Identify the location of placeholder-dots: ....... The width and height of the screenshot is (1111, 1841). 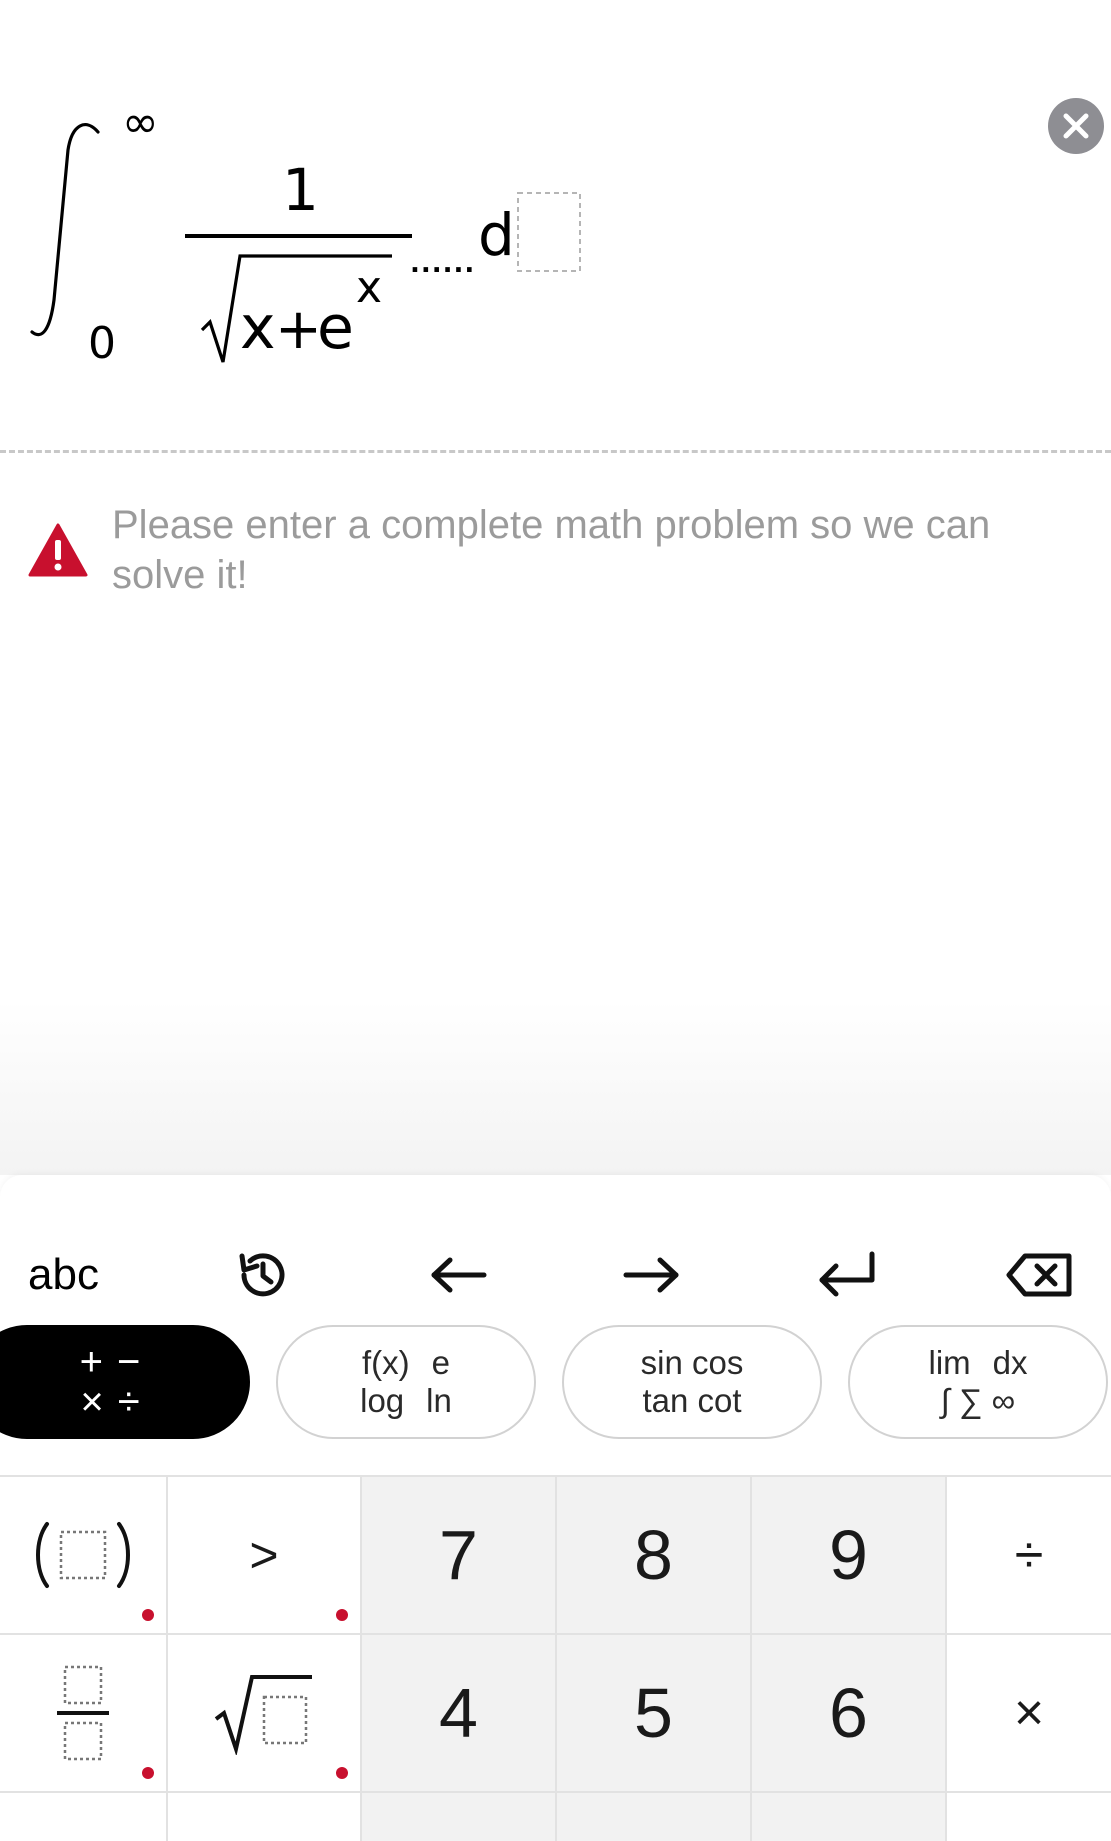
(442, 264).